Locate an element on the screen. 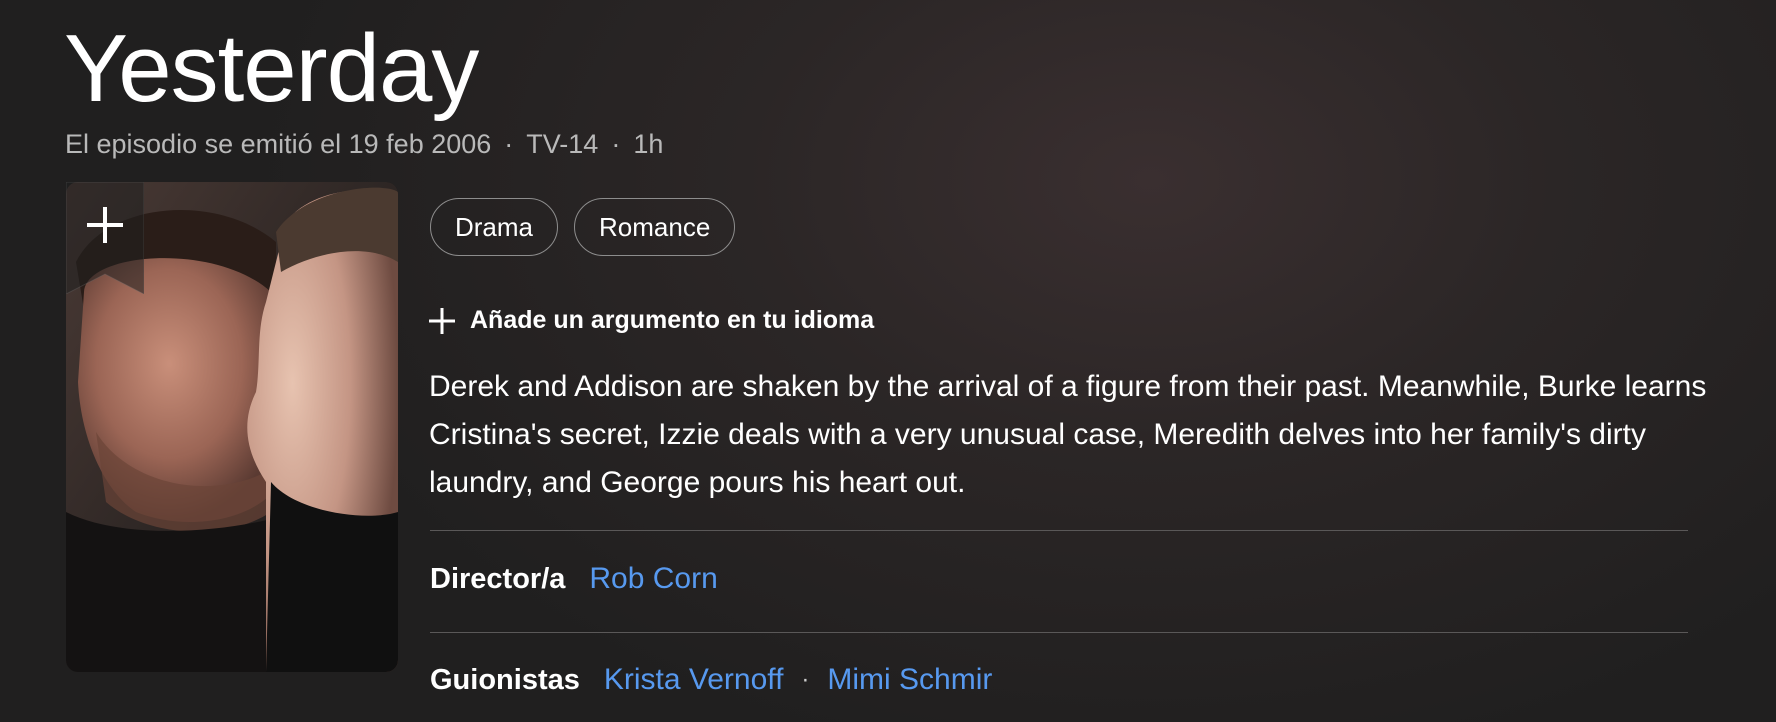  director-label: Director/a is located at coordinates (497, 579).